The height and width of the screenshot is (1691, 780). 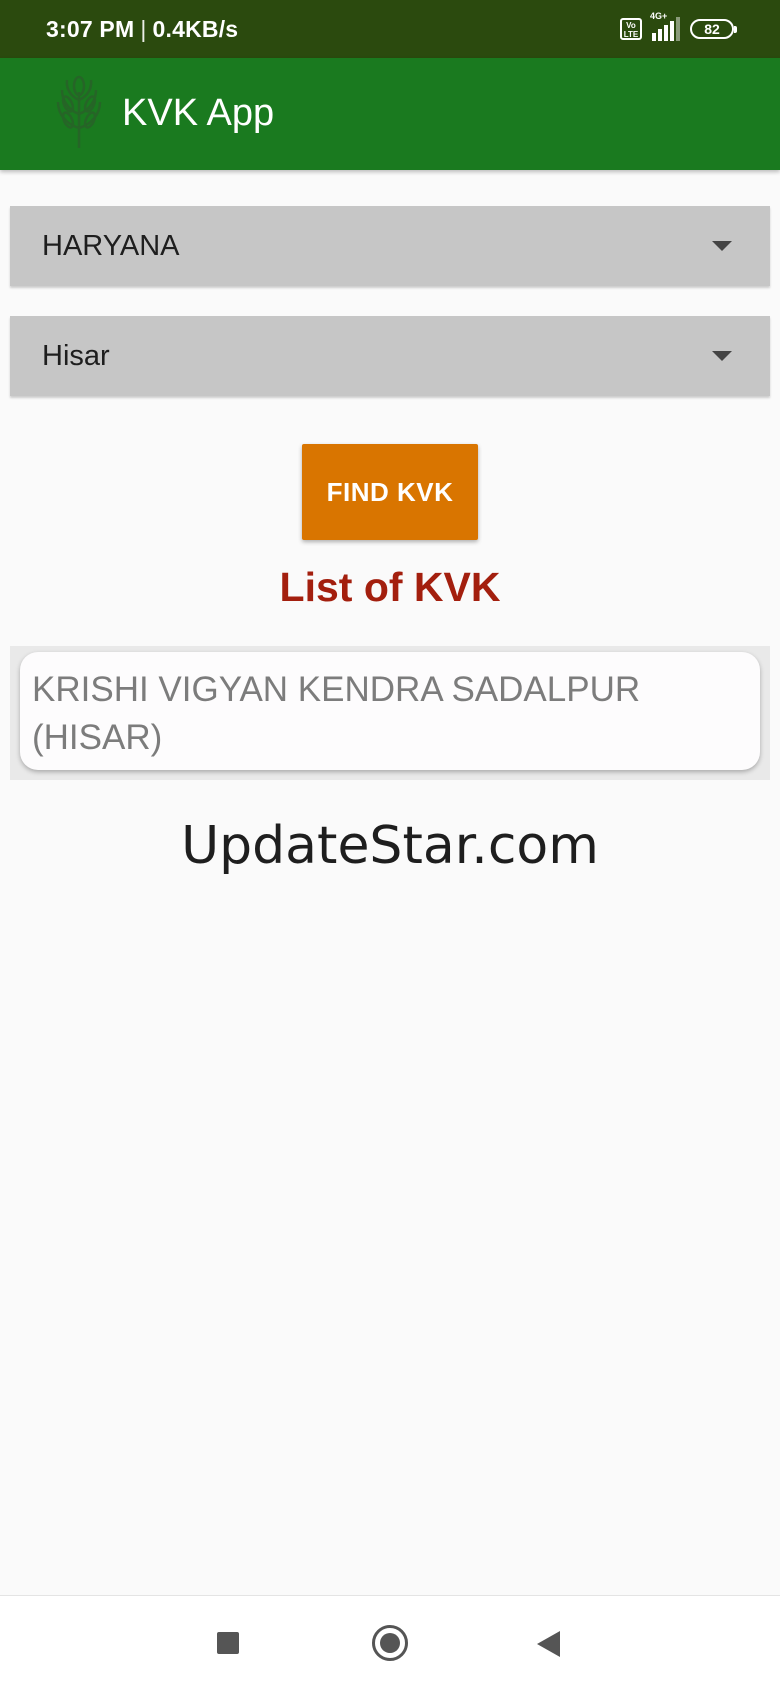 I want to click on navigation-bar, so click(x=390, y=1643).